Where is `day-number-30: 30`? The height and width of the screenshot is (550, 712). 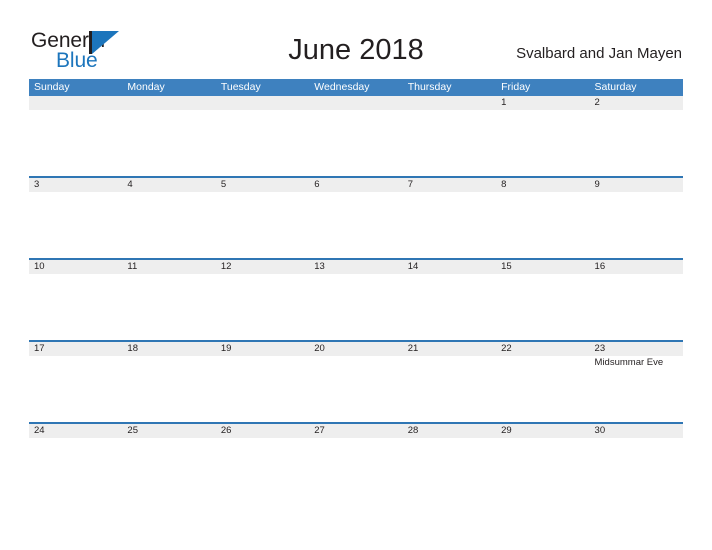
day-number-30: 30 is located at coordinates (636, 431).